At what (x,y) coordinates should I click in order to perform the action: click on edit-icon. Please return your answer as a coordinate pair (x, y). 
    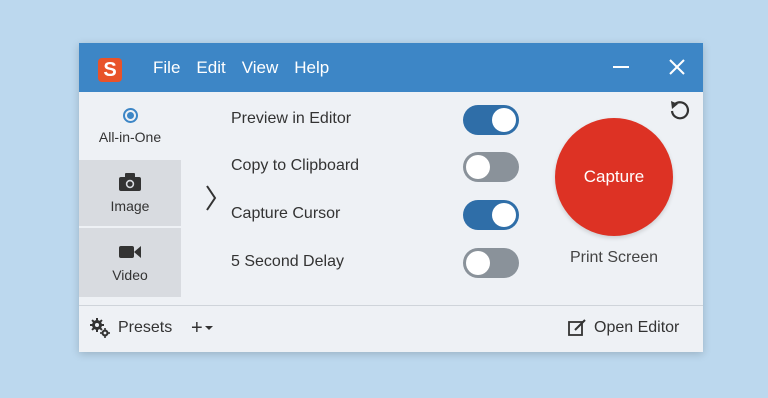
    Looking at the image, I should click on (577, 327).